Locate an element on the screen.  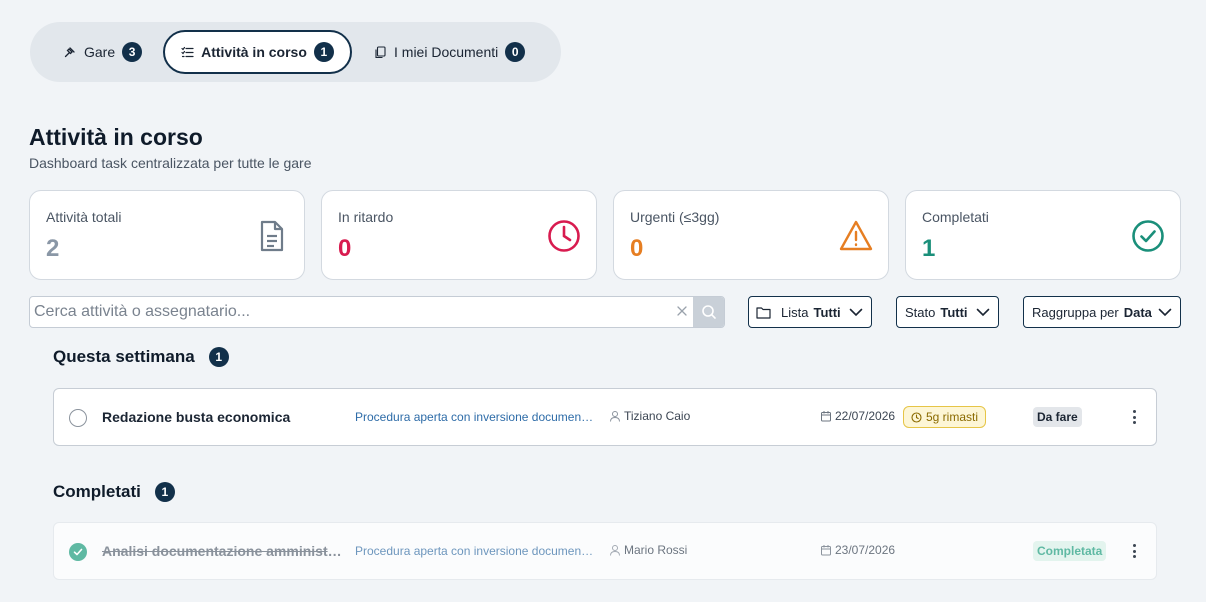
section-title-questa-settimana: Questa settimana 1 is located at coordinates (141, 357).